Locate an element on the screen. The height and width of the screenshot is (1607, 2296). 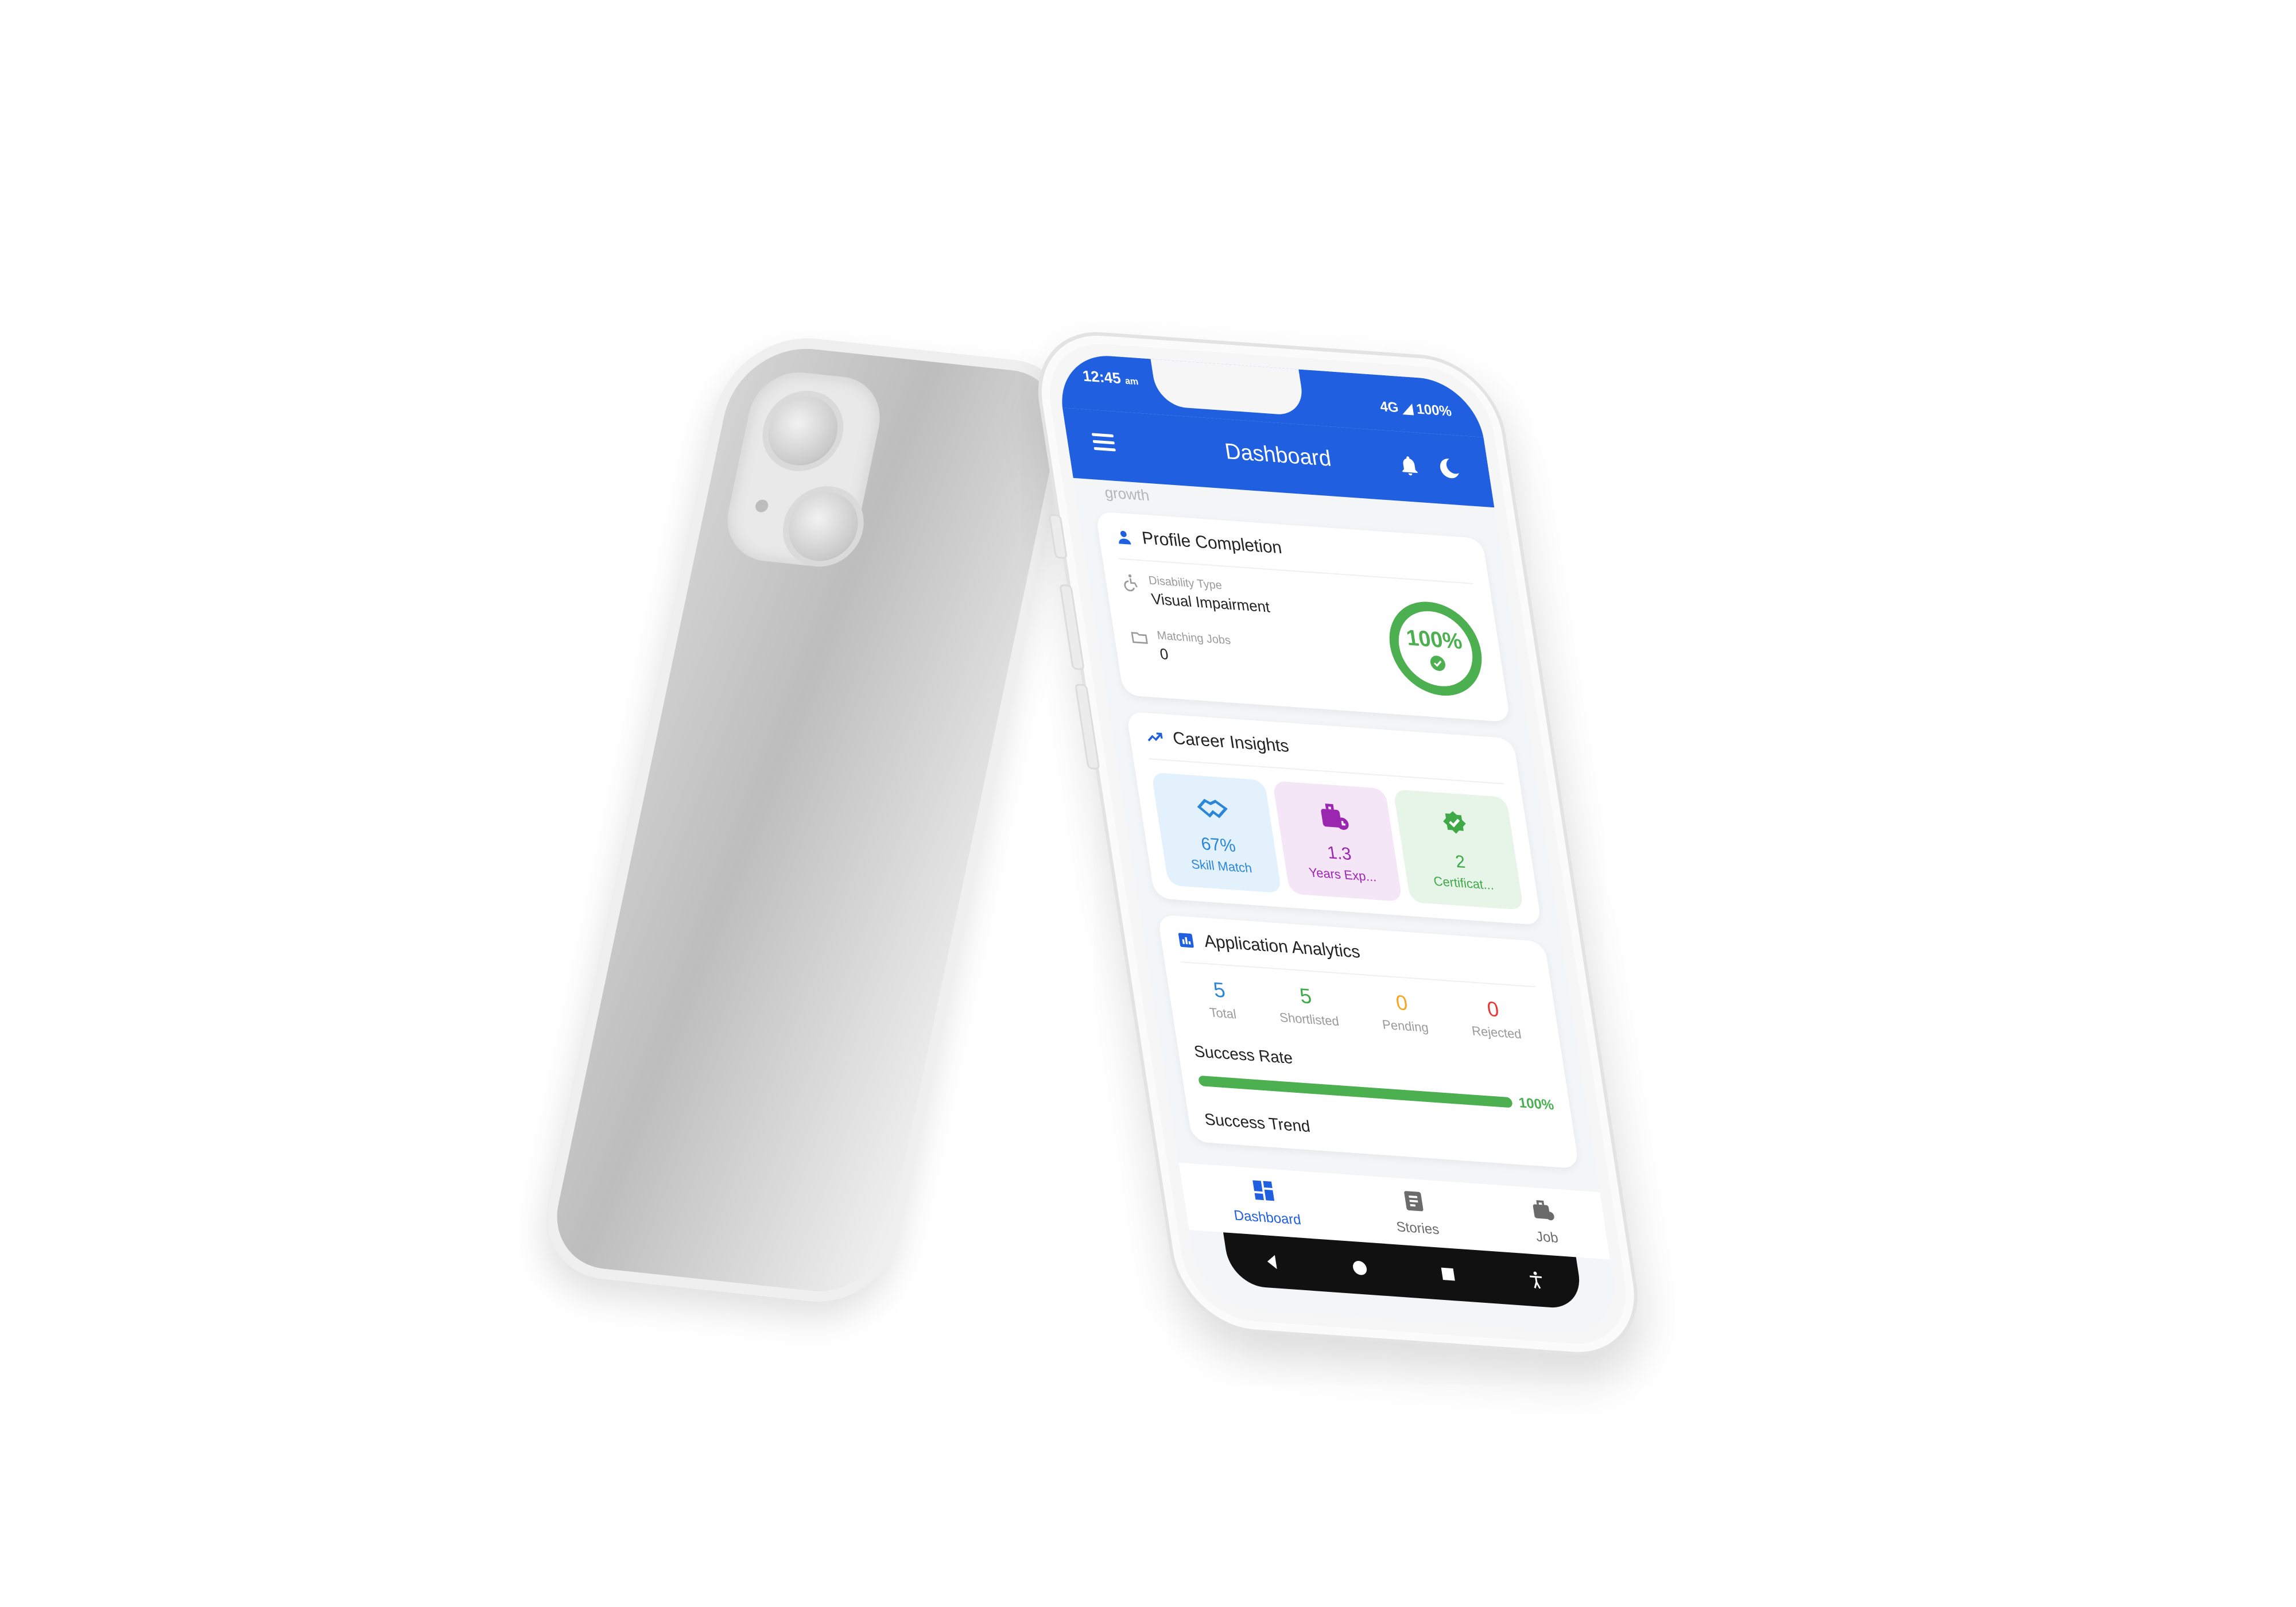
stat-label: Total is located at coordinates (1223, 1014).